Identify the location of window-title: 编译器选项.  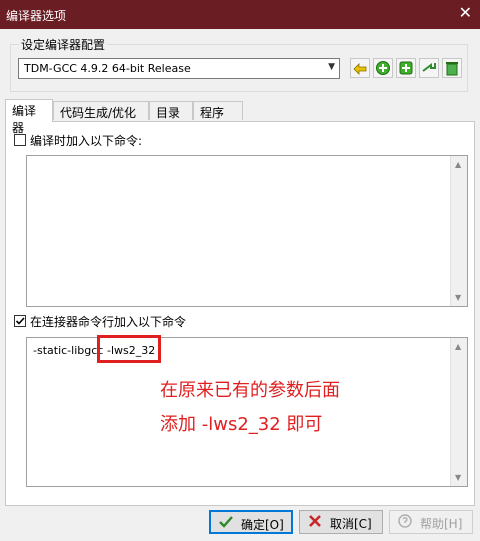
(36, 16).